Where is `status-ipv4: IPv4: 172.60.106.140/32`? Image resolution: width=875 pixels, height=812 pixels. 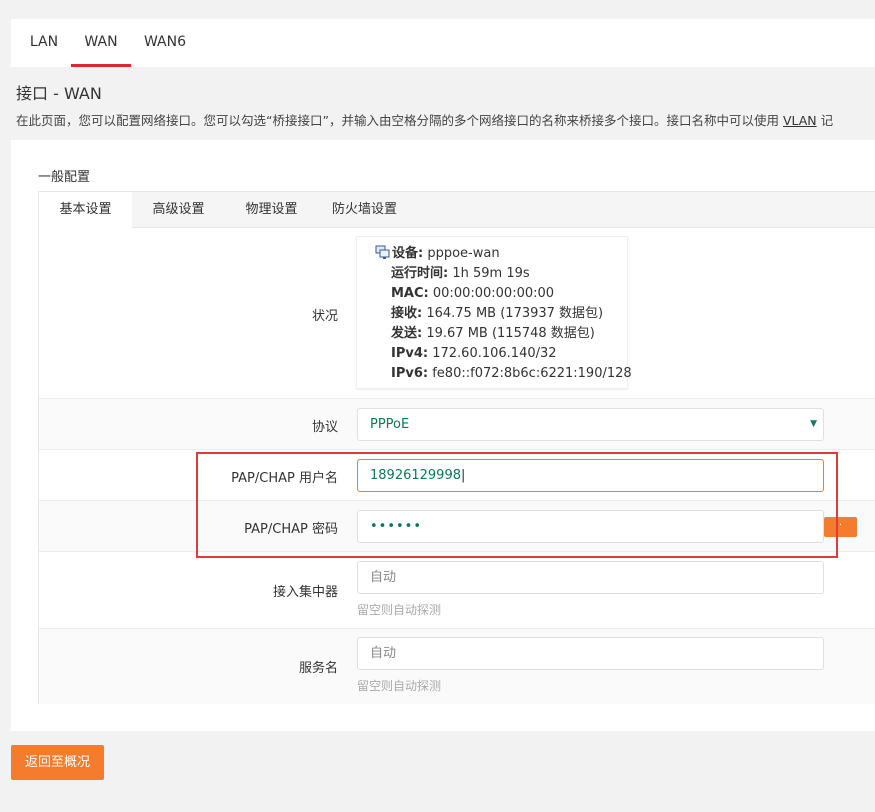 status-ipv4: IPv4: 172.60.106.140/32 is located at coordinates (474, 354).